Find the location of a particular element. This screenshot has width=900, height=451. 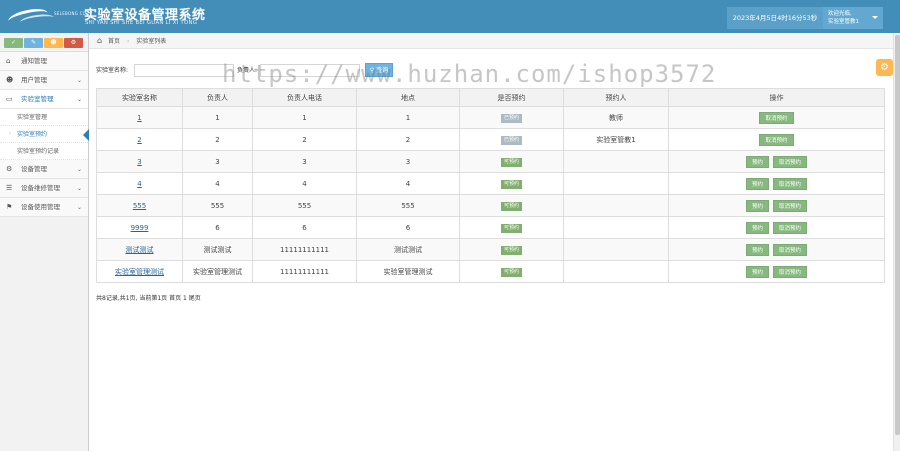

pagination-info: 共8记录,共1页, 当前第1页 首页 1 尾页 is located at coordinates (148, 298).